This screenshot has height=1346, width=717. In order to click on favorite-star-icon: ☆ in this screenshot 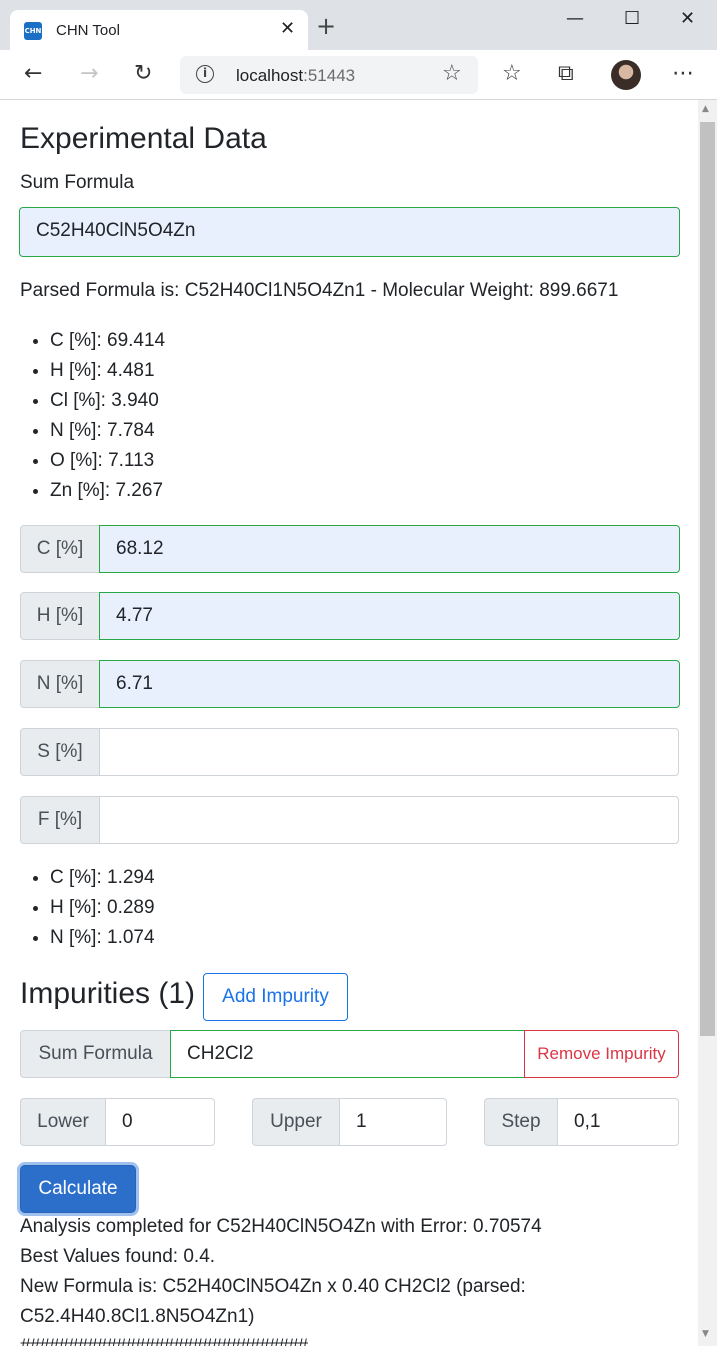, I will do `click(452, 73)`.